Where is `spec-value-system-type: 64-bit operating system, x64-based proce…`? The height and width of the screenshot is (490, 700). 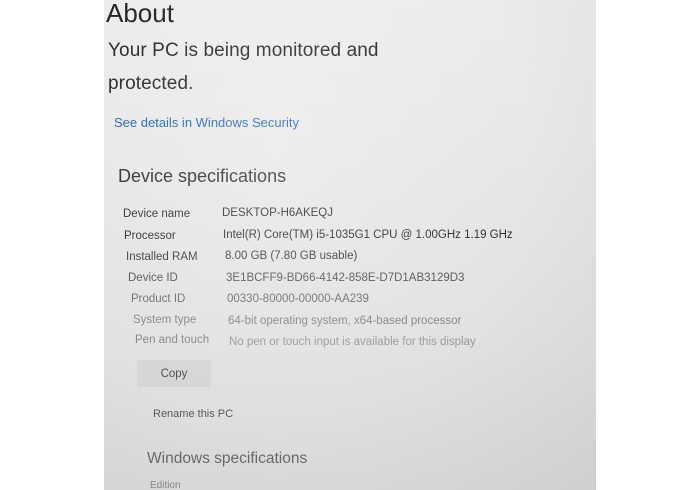 spec-value-system-type: 64-bit operating system, x64-based proce… is located at coordinates (345, 321).